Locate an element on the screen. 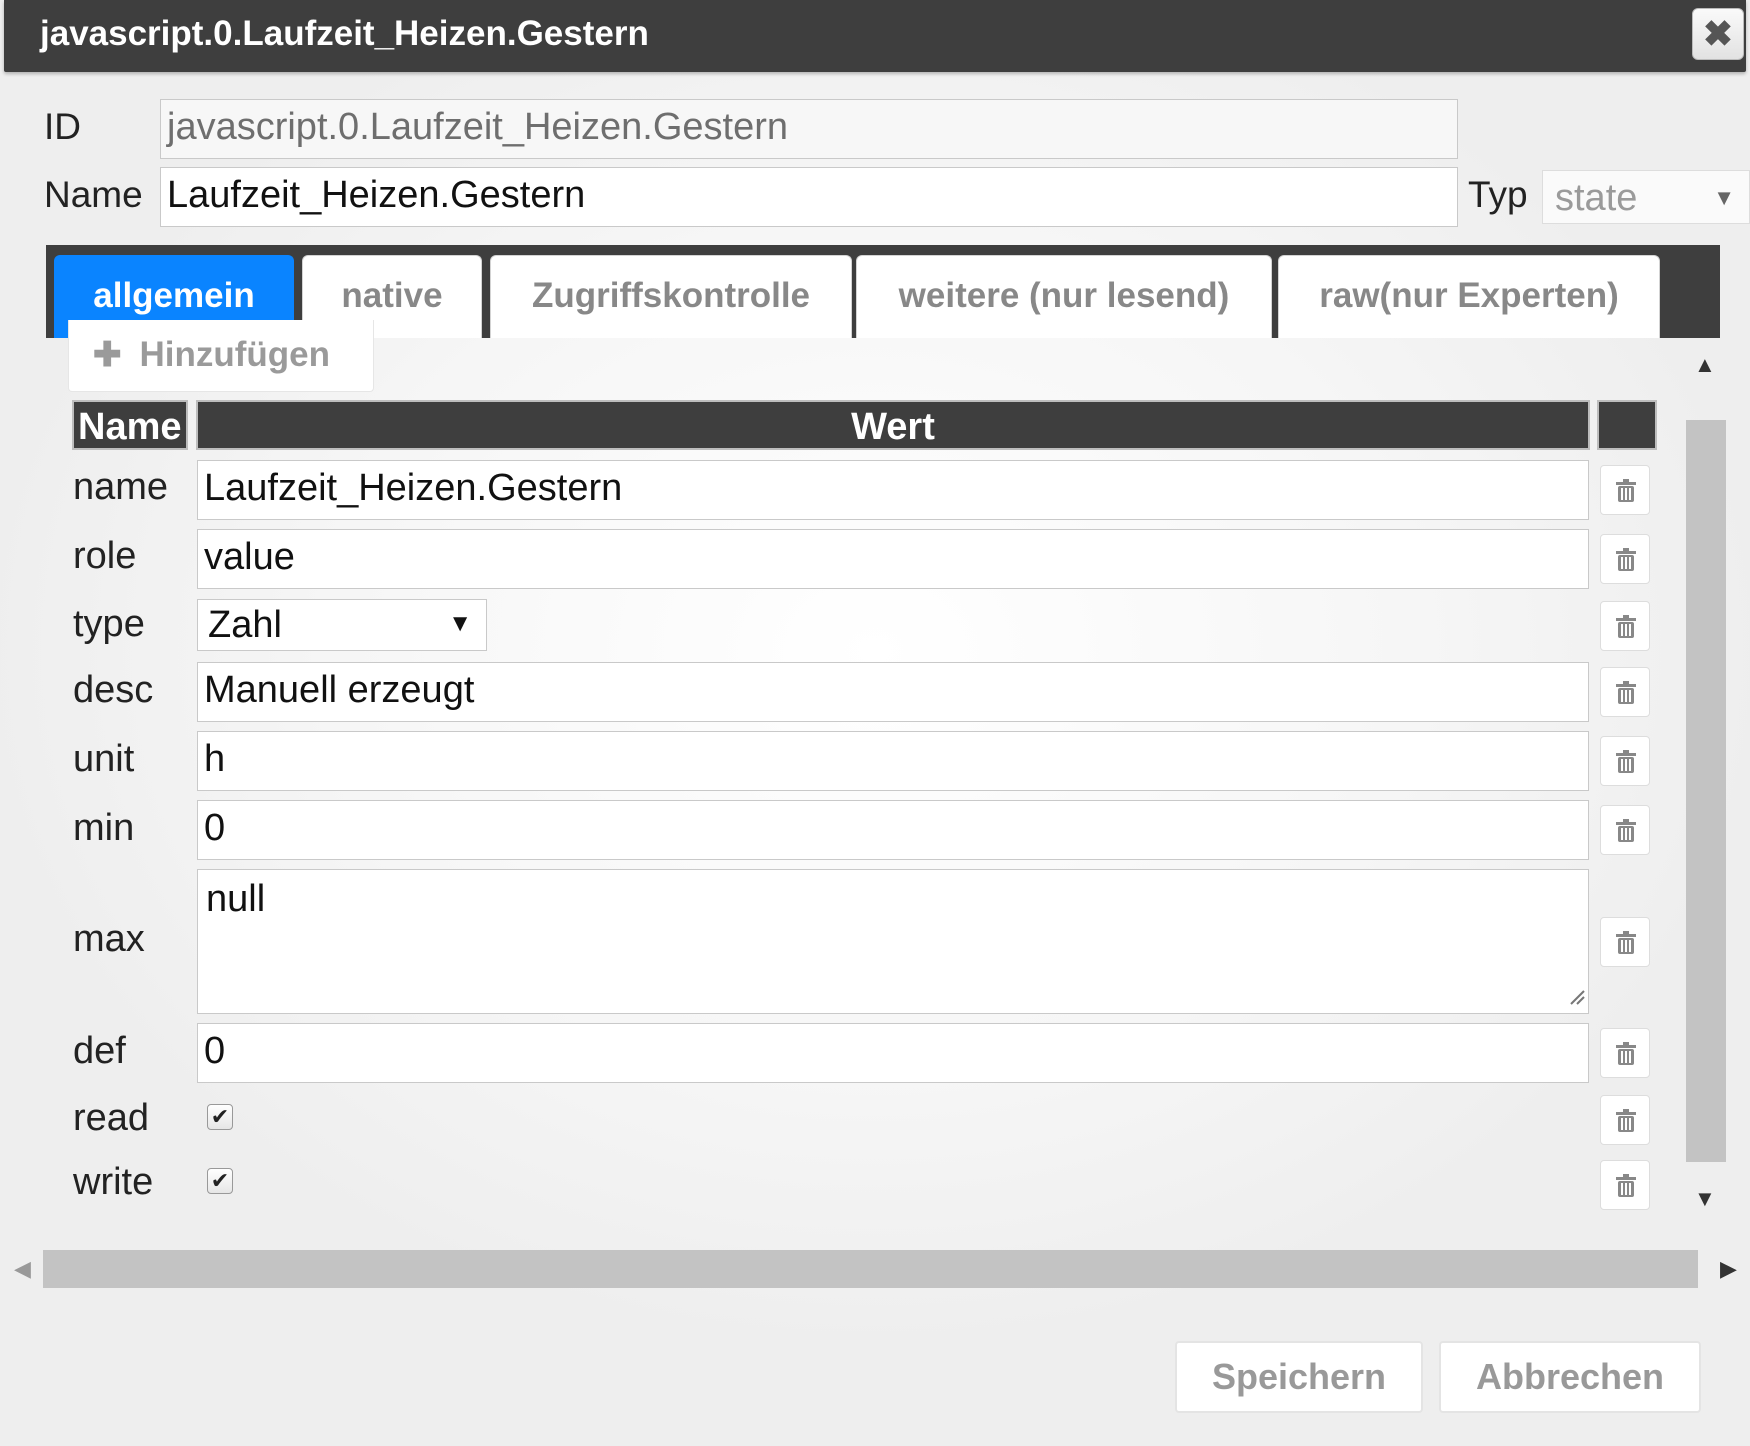 This screenshot has height=1446, width=1750. column-header-wert: Wert is located at coordinates (893, 425).